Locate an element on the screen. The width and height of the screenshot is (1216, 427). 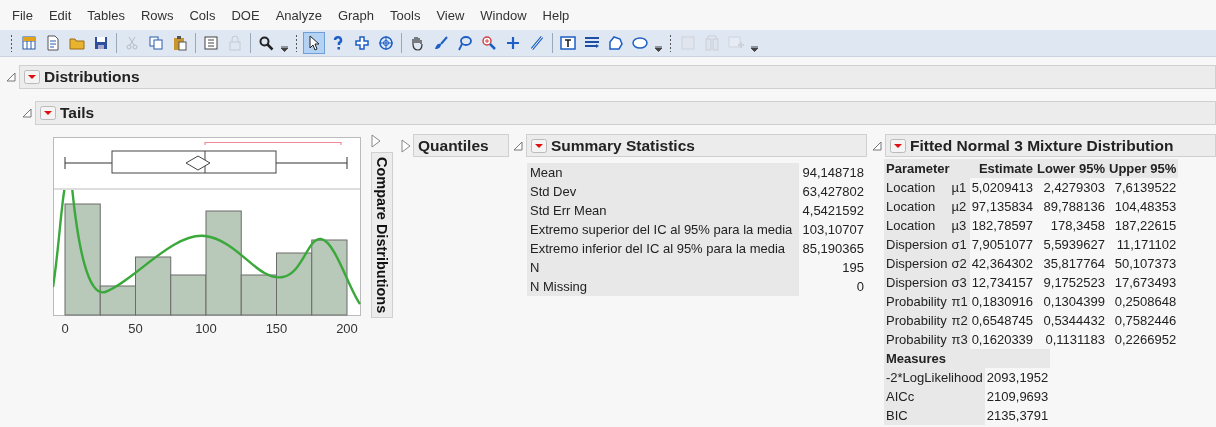
table-cell-text: 0,5344432 is located at coordinates (1074, 321).